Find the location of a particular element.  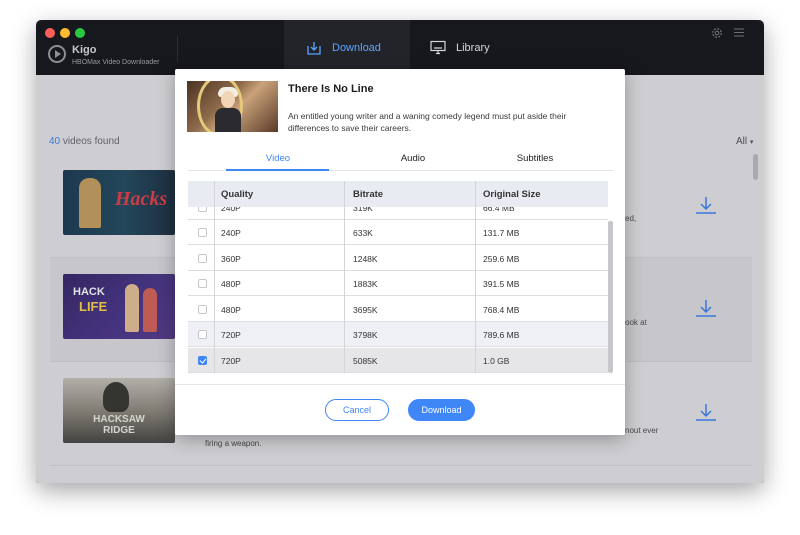

cell-bitrate: 5085K is located at coordinates (365, 361).